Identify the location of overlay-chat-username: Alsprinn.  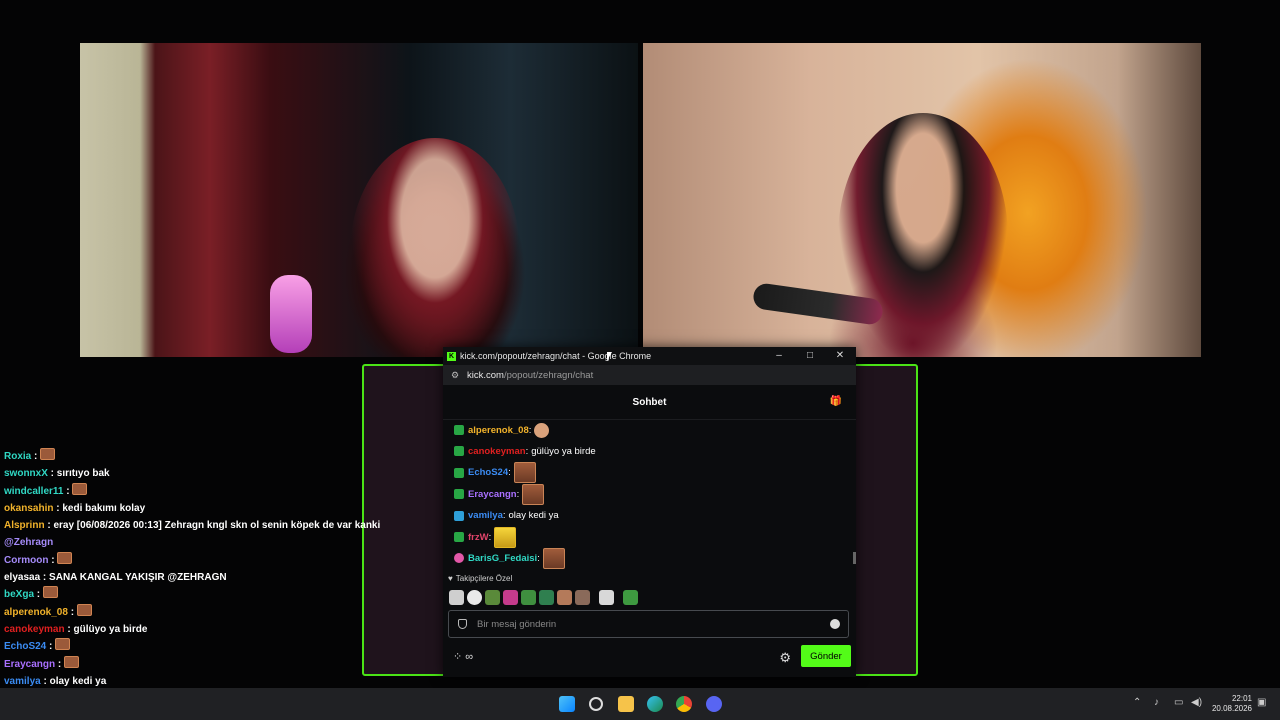
(24, 526).